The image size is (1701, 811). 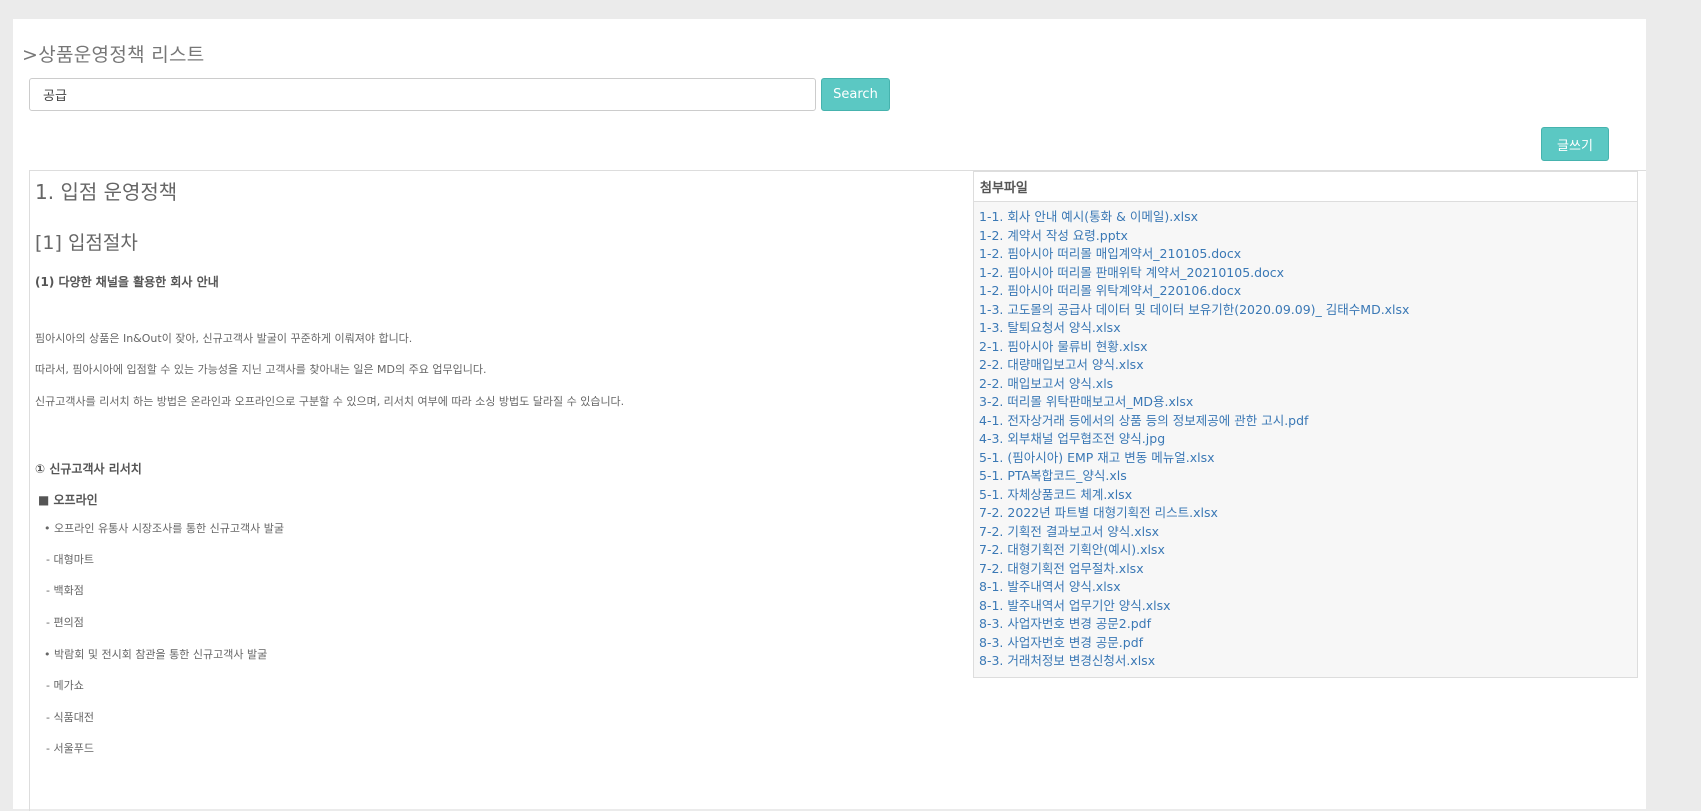 I want to click on attachment-link: 2-1. 핌아시아 물류비 현황.xlsx, so click(x=1063, y=346).